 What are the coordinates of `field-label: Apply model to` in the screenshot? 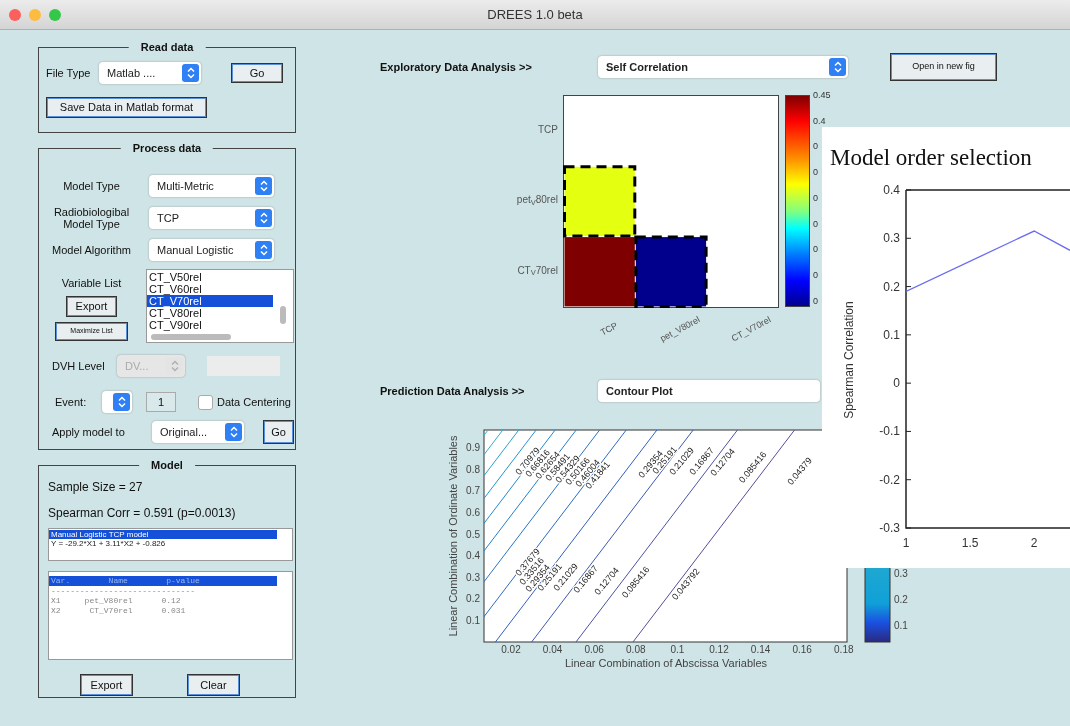 It's located at (88, 432).